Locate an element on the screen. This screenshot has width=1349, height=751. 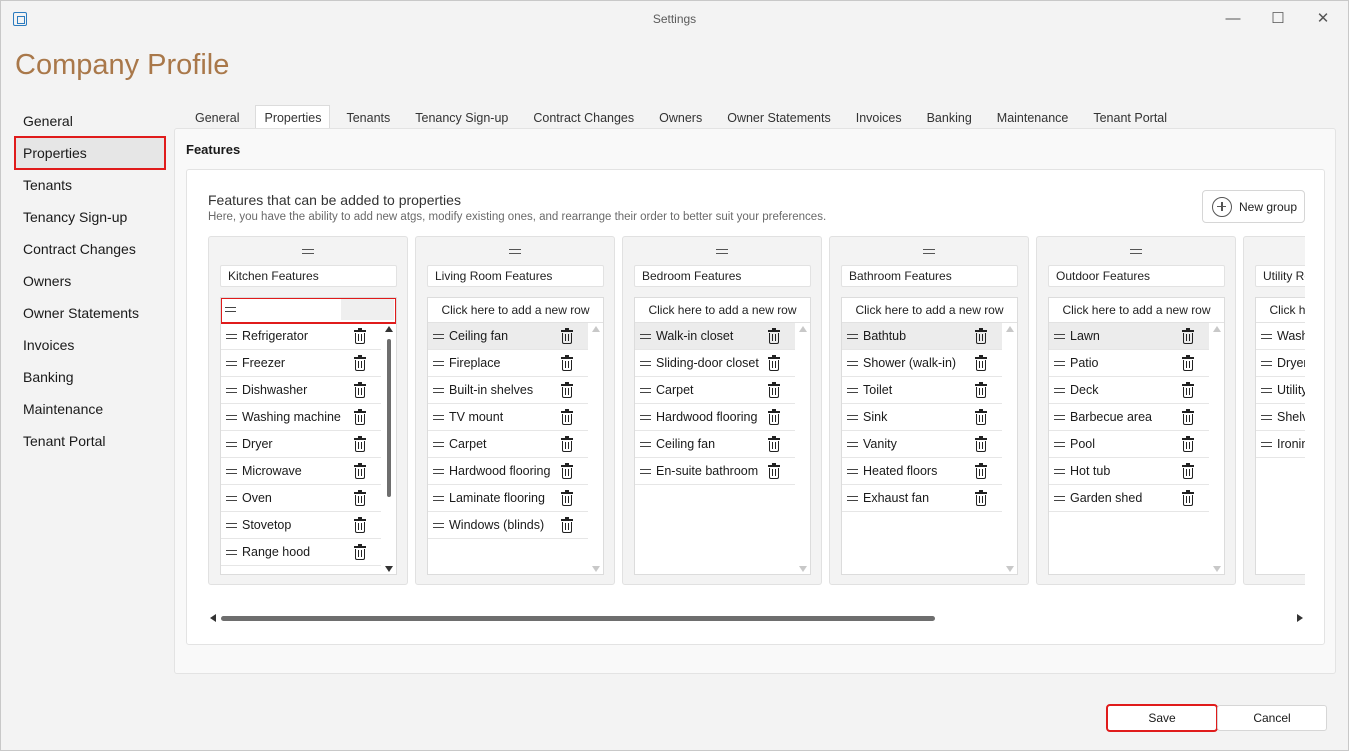
list-item: Bathtub is located at coordinates (922, 336).